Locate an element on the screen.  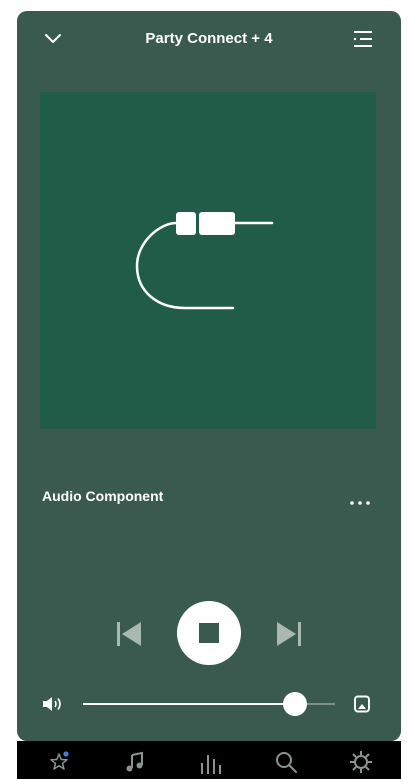
volume-thumb is located at coordinates (295, 704).